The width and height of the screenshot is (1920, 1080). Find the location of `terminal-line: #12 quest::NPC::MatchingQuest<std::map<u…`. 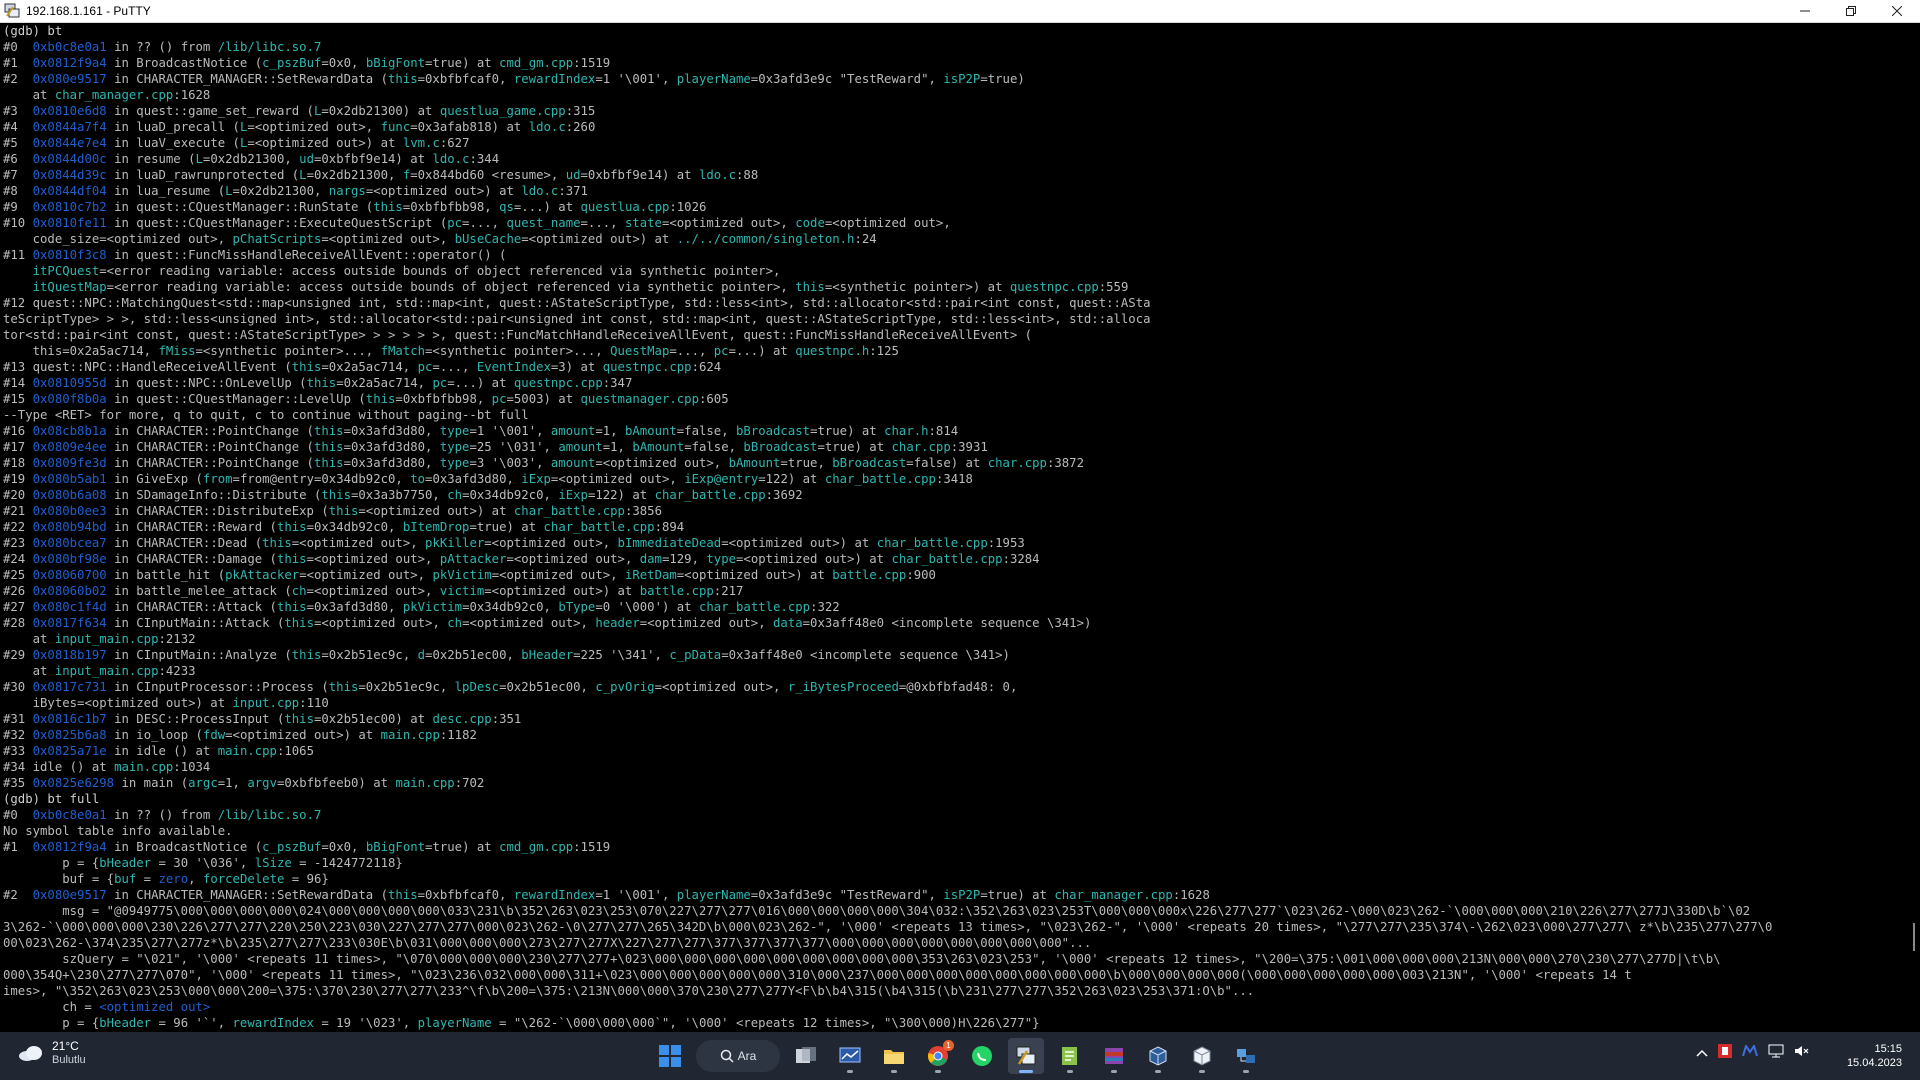

terminal-line: #12 quest::NPC::MatchingQuest<std::map<u… is located at coordinates (953, 303).